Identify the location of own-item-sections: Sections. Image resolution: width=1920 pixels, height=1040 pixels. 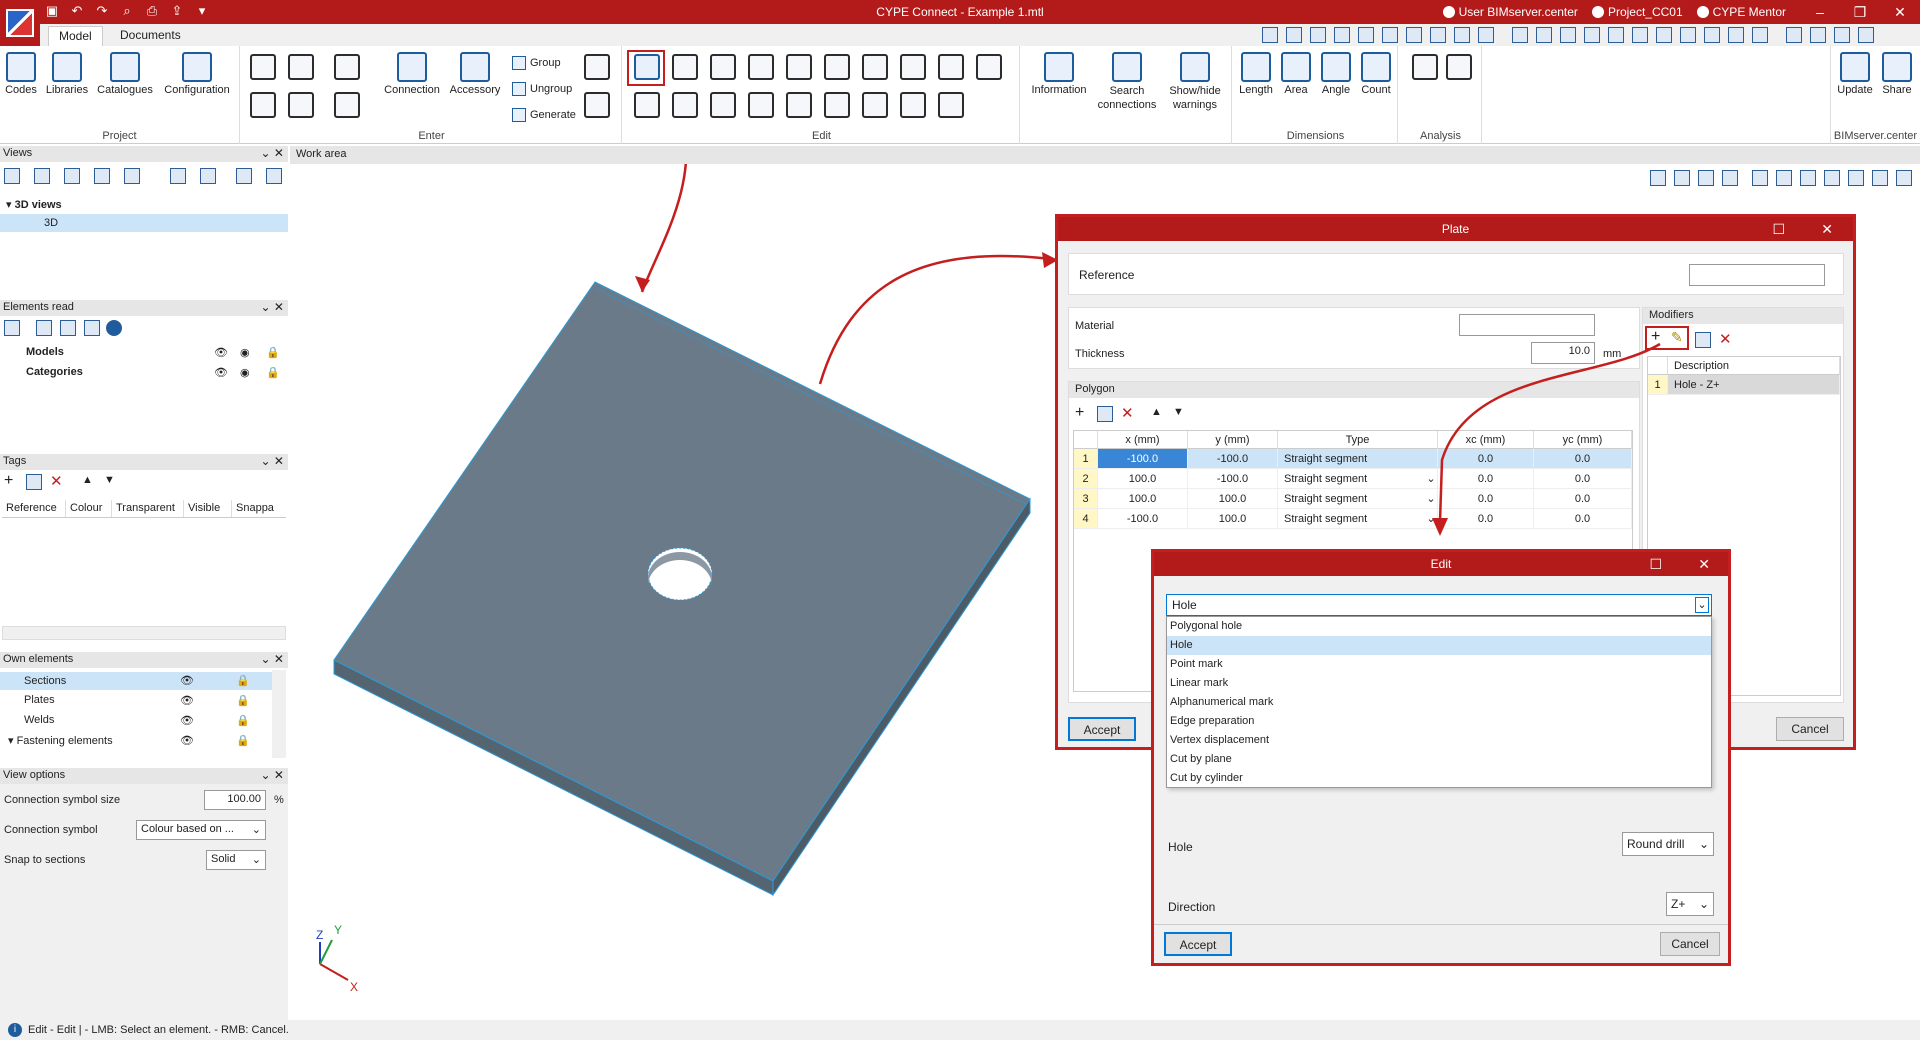
(136, 681).